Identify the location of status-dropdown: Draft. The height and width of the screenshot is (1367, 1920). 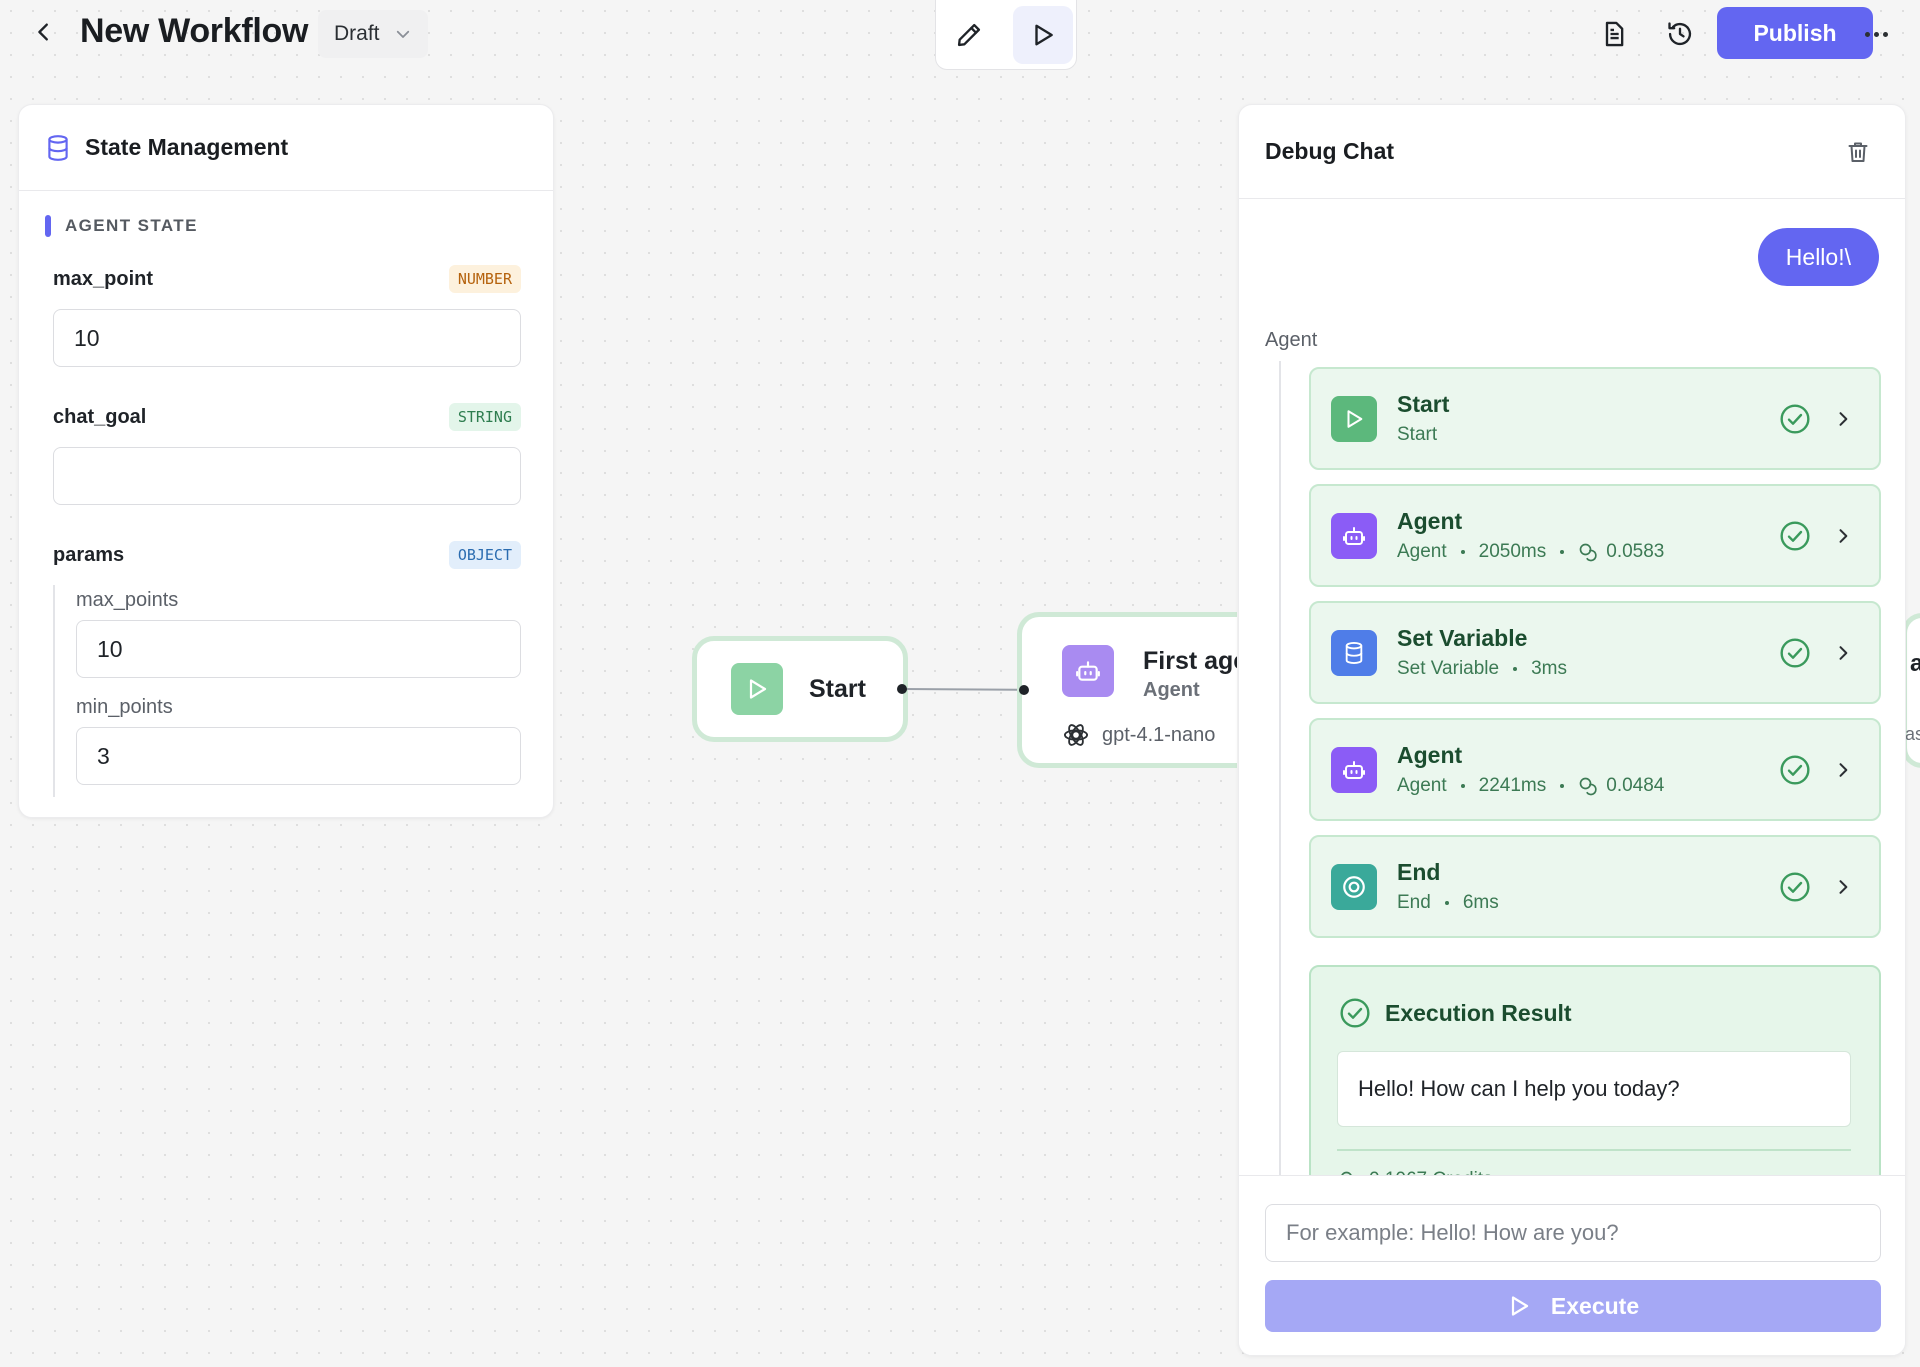
(373, 34).